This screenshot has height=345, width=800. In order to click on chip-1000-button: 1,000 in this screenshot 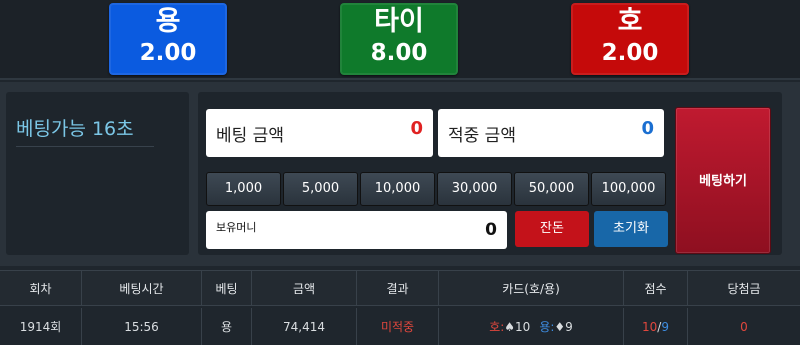, I will do `click(243, 189)`.